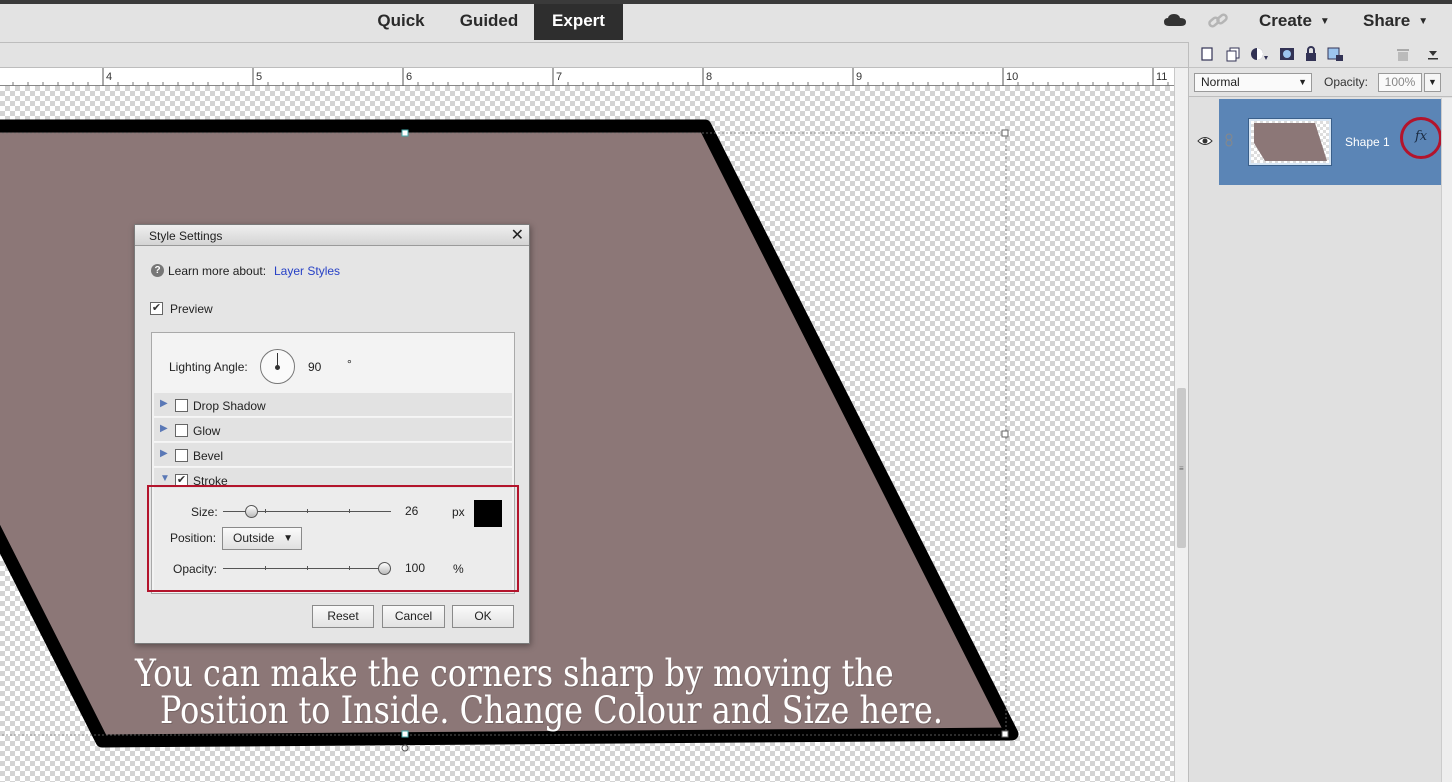 The width and height of the screenshot is (1452, 782). Describe the element at coordinates (109, 77) in the screenshot. I see `ruler-label: 4` at that location.